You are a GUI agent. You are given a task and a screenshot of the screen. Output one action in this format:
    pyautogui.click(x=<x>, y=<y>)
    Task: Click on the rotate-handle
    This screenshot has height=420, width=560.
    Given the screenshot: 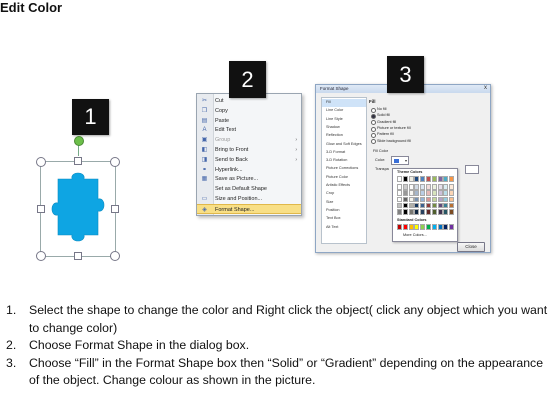 What is the action you would take?
    pyautogui.click(x=79, y=141)
    